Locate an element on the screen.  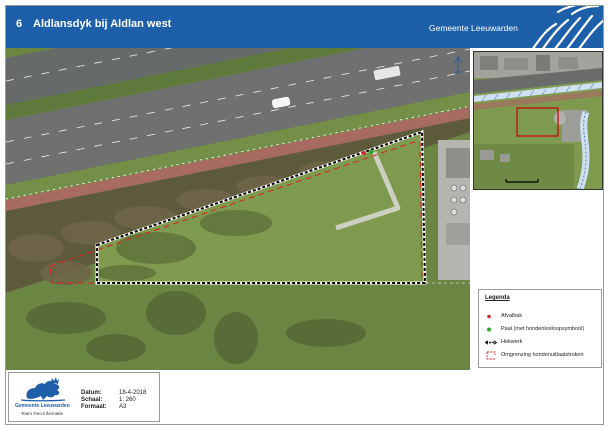
brand-waves-logo is located at coordinates (567, 27).